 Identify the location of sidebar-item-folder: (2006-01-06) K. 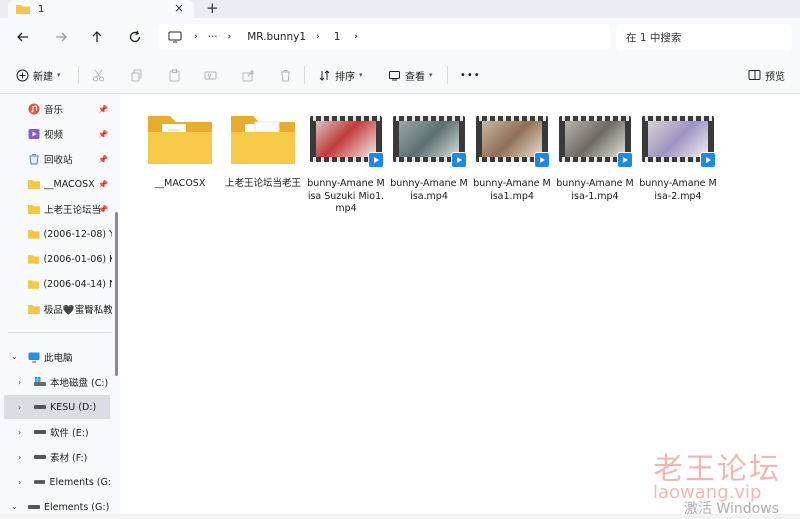
(56, 259).